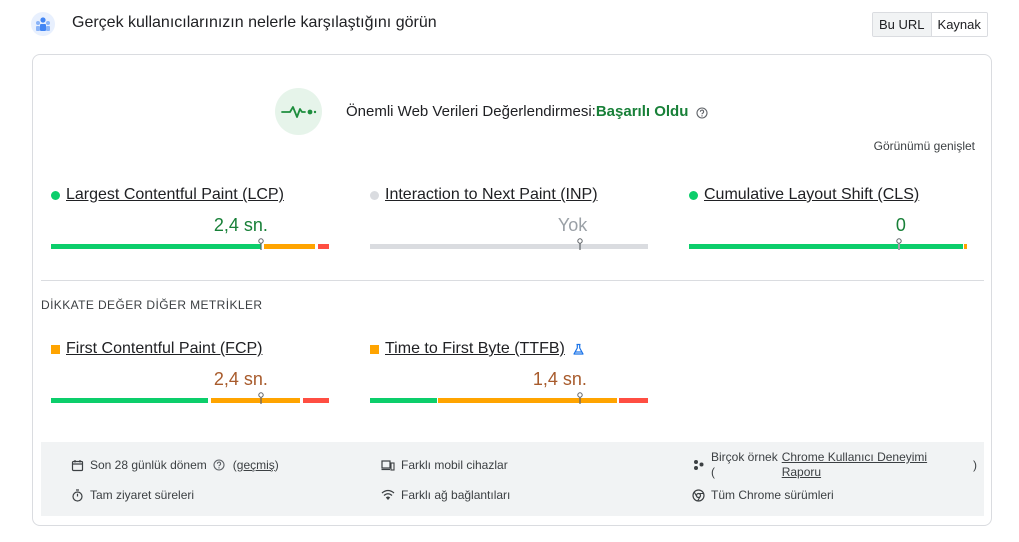 The width and height of the screenshot is (1019, 542). Describe the element at coordinates (132, 495) in the screenshot. I see `visit-durations: Tam ziyaret süreleri` at that location.